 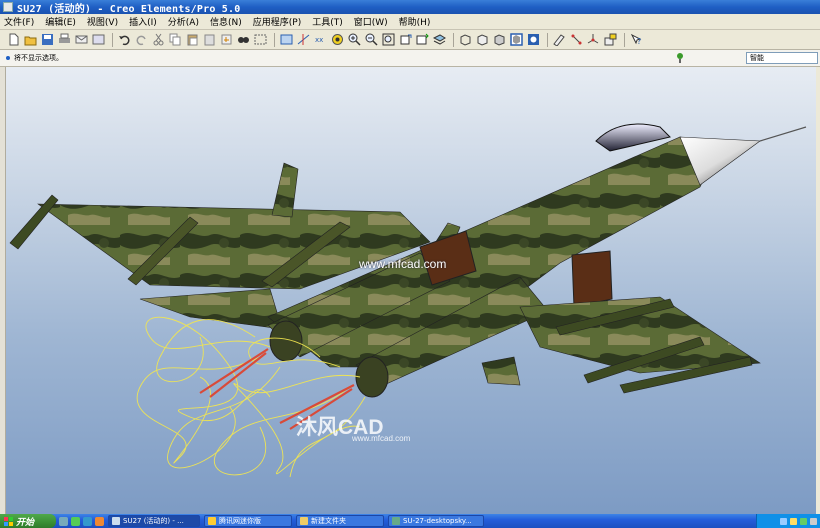 I want to click on regenerate-icon, so click(x=226, y=40).